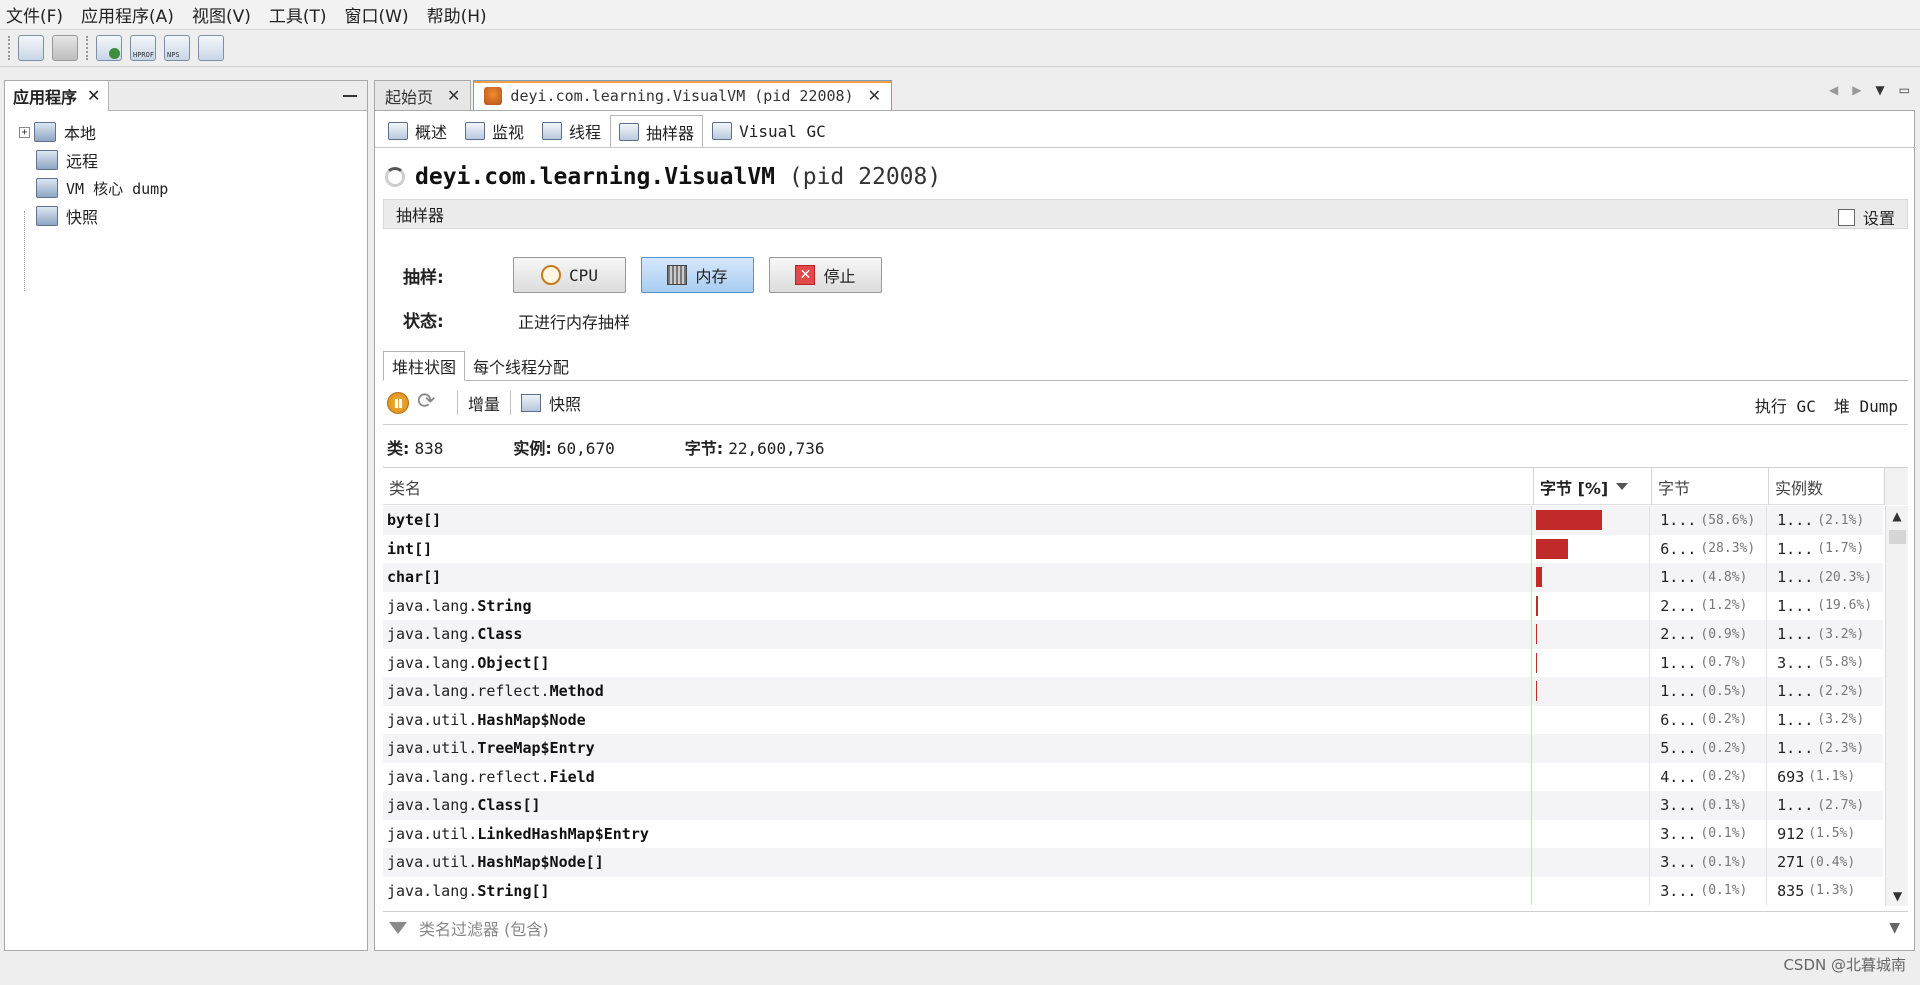  What do you see at coordinates (1825, 777) in the screenshot?
I see `instances-cell: 693 (1.1%)` at bounding box center [1825, 777].